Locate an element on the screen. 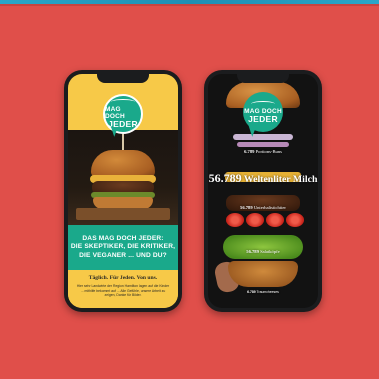 This screenshot has height=379, width=379. stat-cheese: 6.789 Traumcheeses is located at coordinates (263, 292).